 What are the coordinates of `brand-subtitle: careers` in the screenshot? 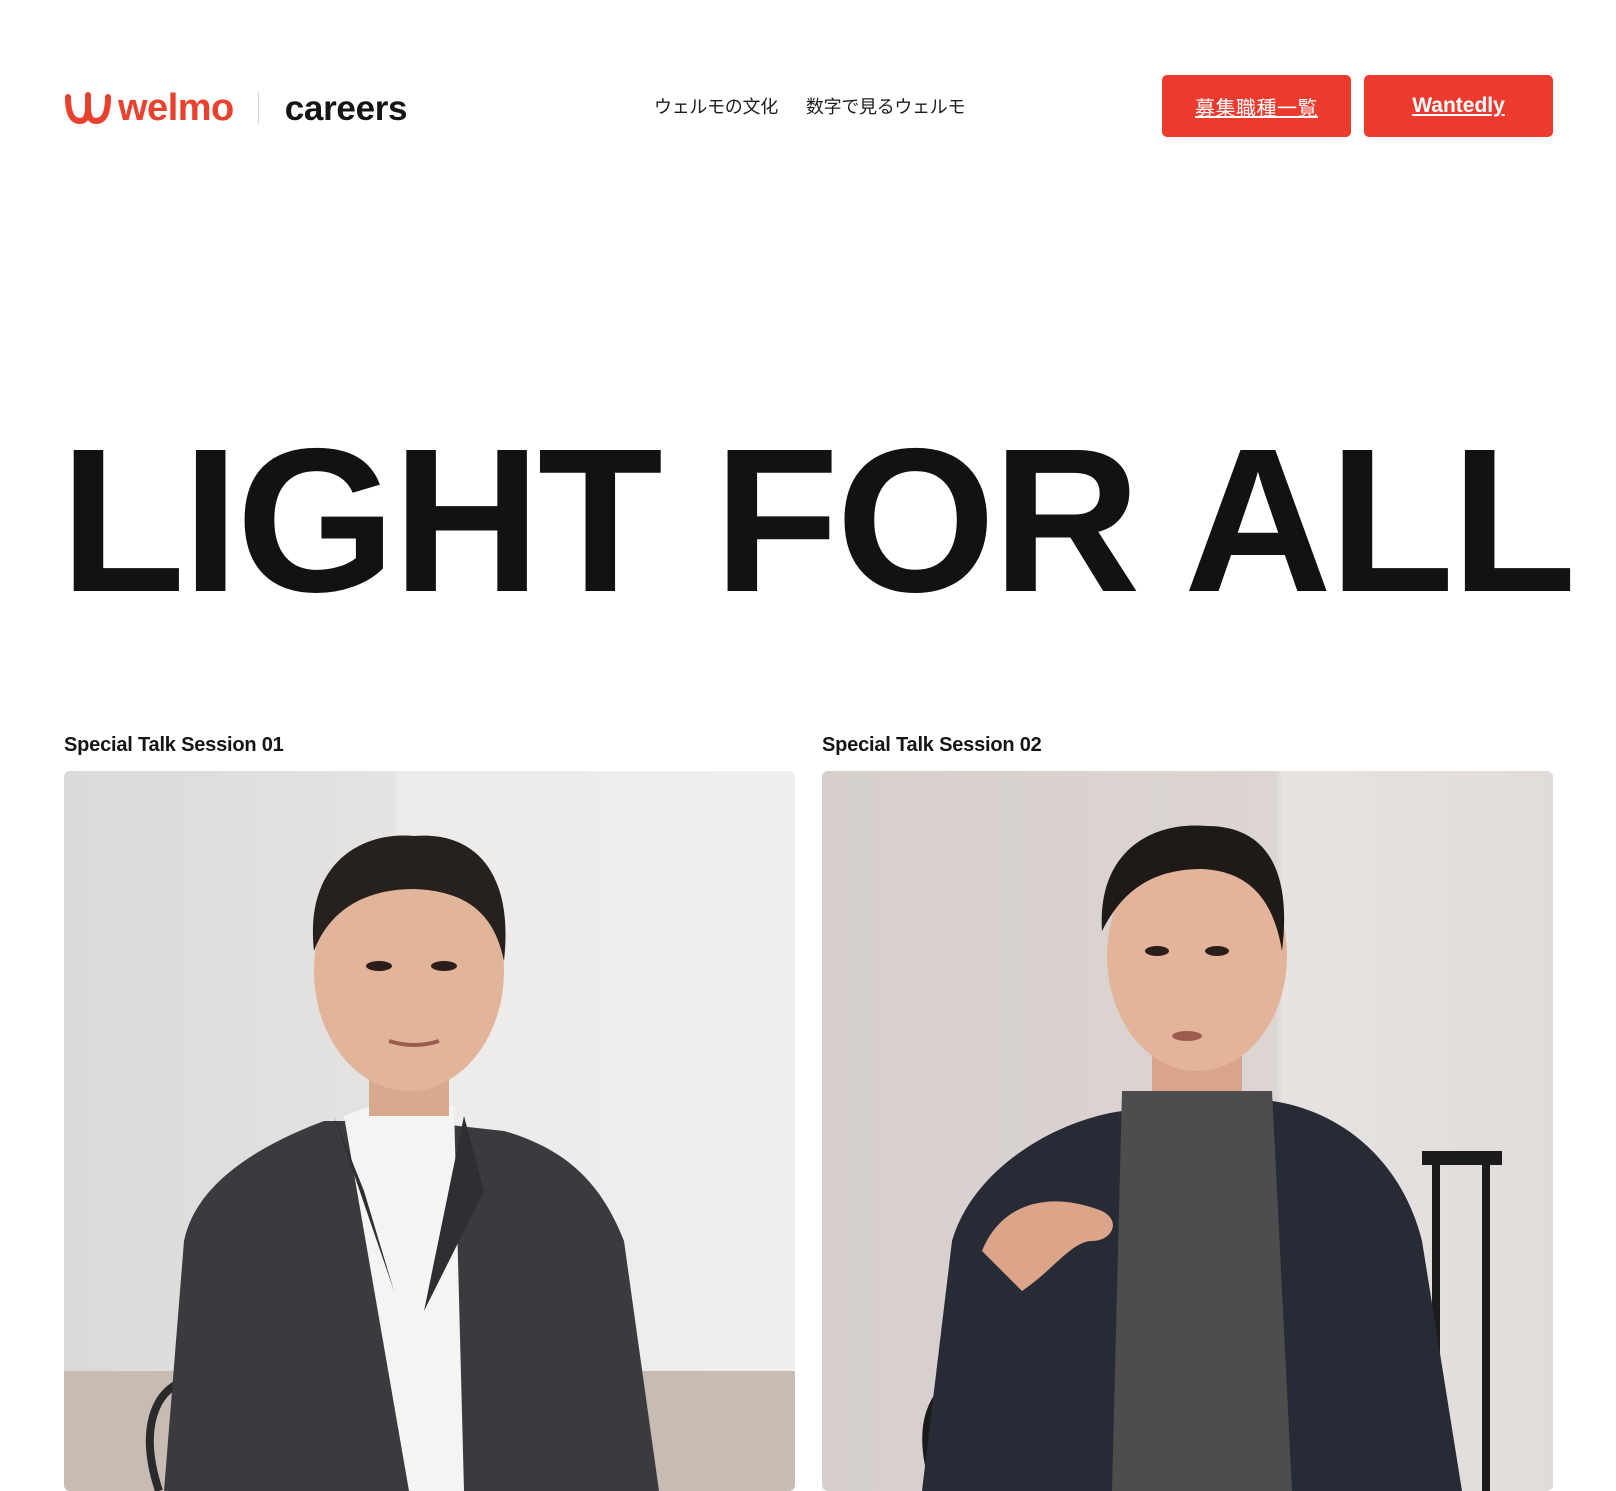 It's located at (346, 108).